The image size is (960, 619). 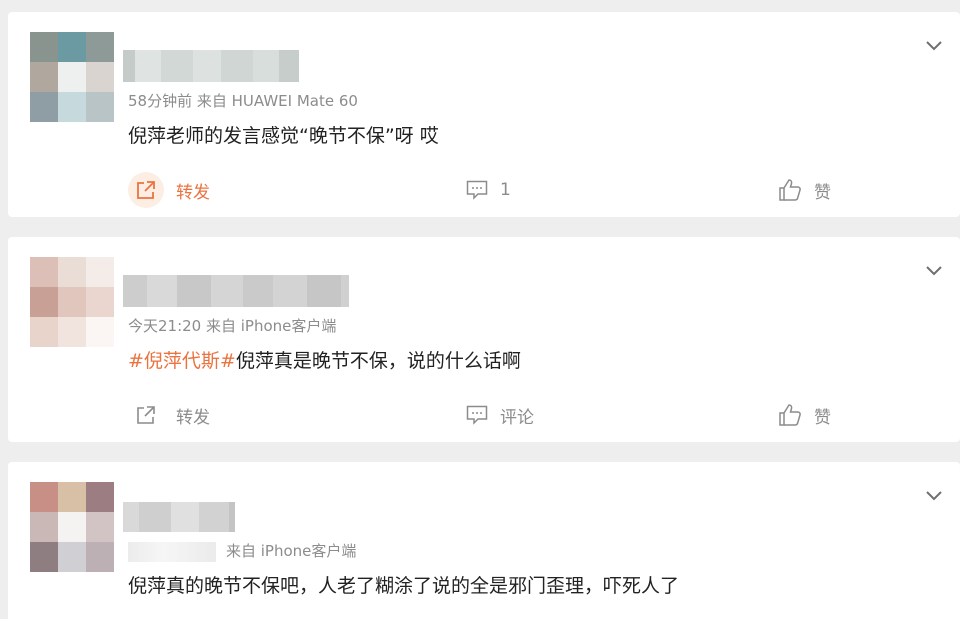 I want to click on action-bar: 转发 评论 赞, so click(x=484, y=415).